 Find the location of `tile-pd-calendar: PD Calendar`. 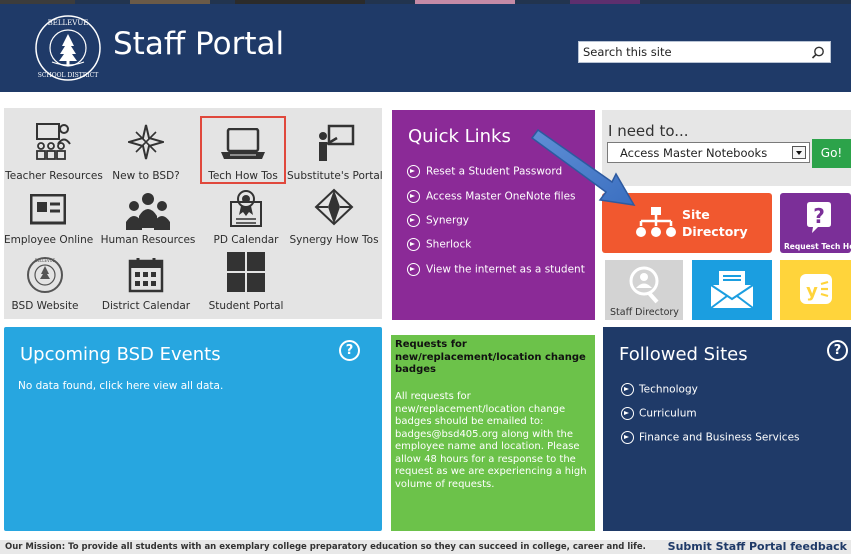

tile-pd-calendar: PD Calendar is located at coordinates (246, 218).